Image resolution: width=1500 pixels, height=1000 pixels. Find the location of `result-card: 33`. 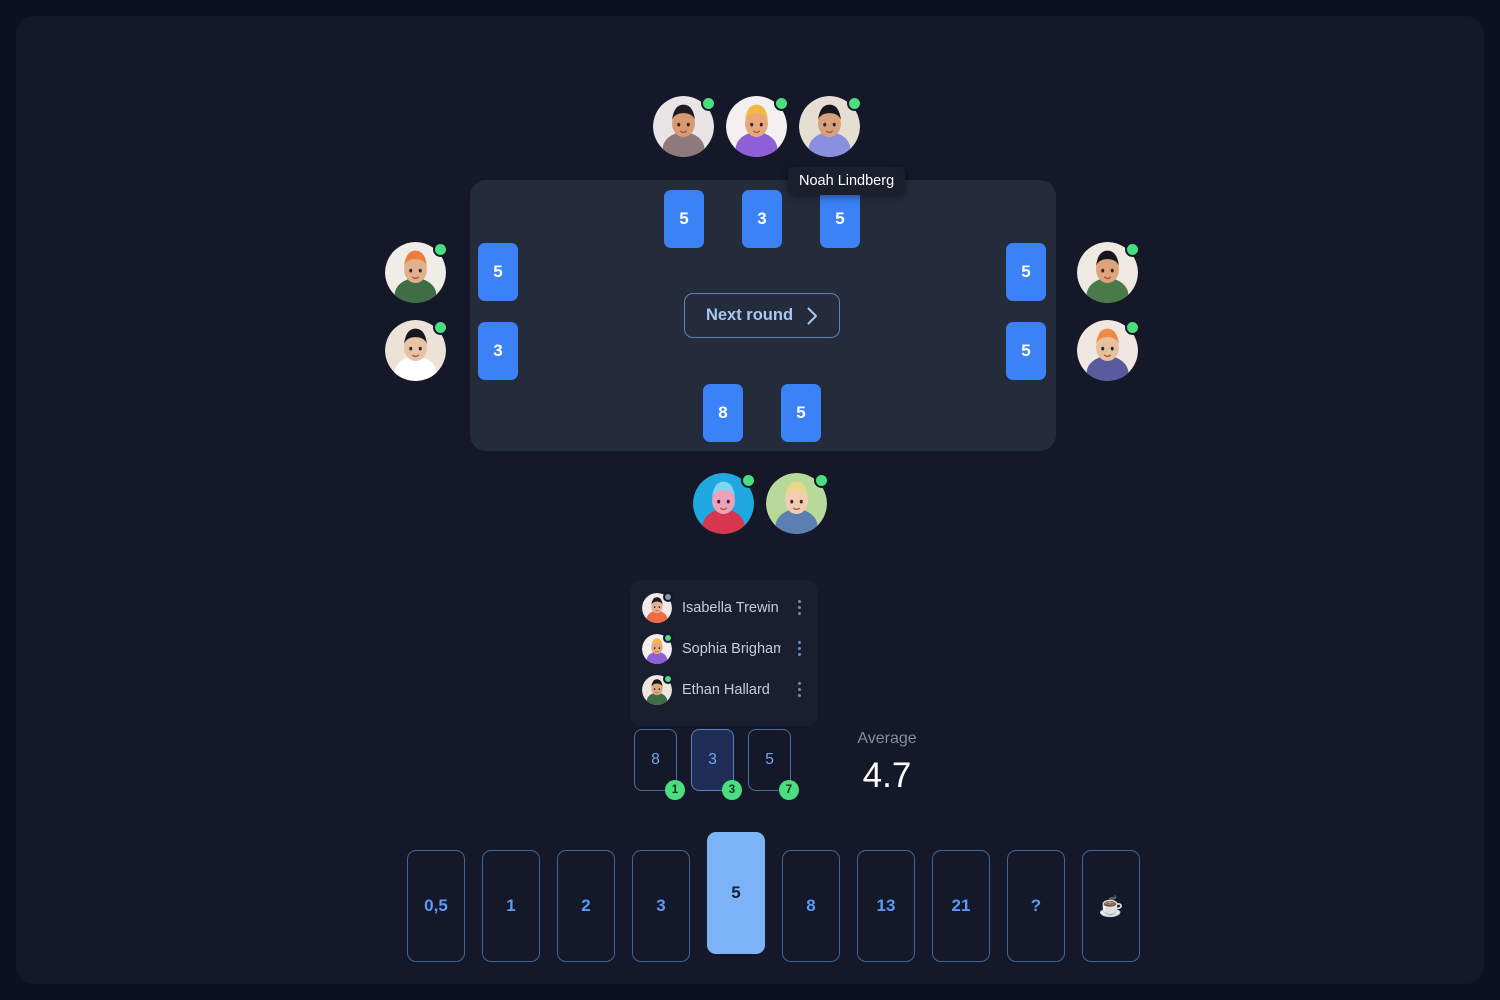

result-card: 33 is located at coordinates (716, 764).